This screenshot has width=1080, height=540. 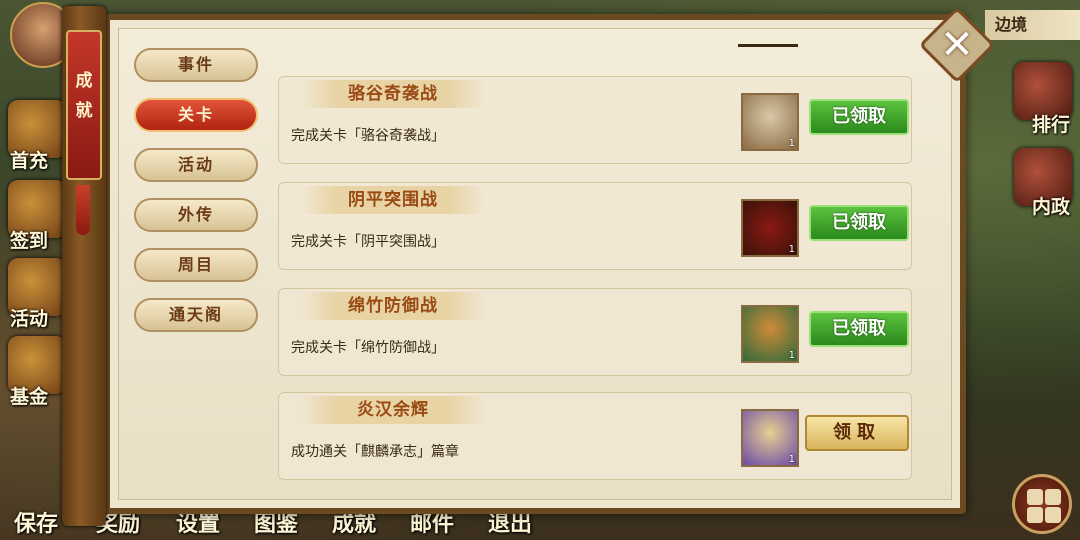 What do you see at coordinates (368, 136) in the screenshot?
I see `achievement-desc: 完成关卡「骆谷奇袭战」` at bounding box center [368, 136].